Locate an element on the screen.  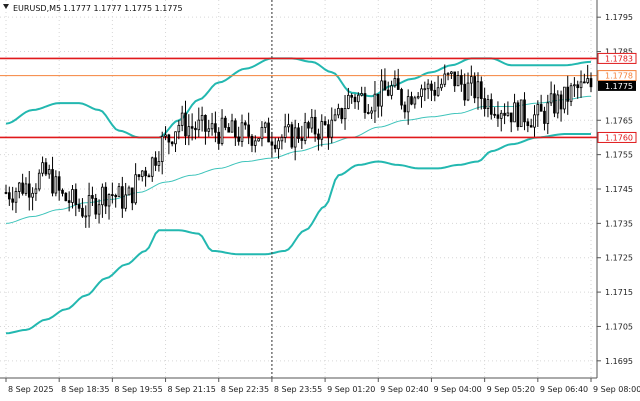
time-tick-label: 8 Sep 21:15 is located at coordinates (192, 389).